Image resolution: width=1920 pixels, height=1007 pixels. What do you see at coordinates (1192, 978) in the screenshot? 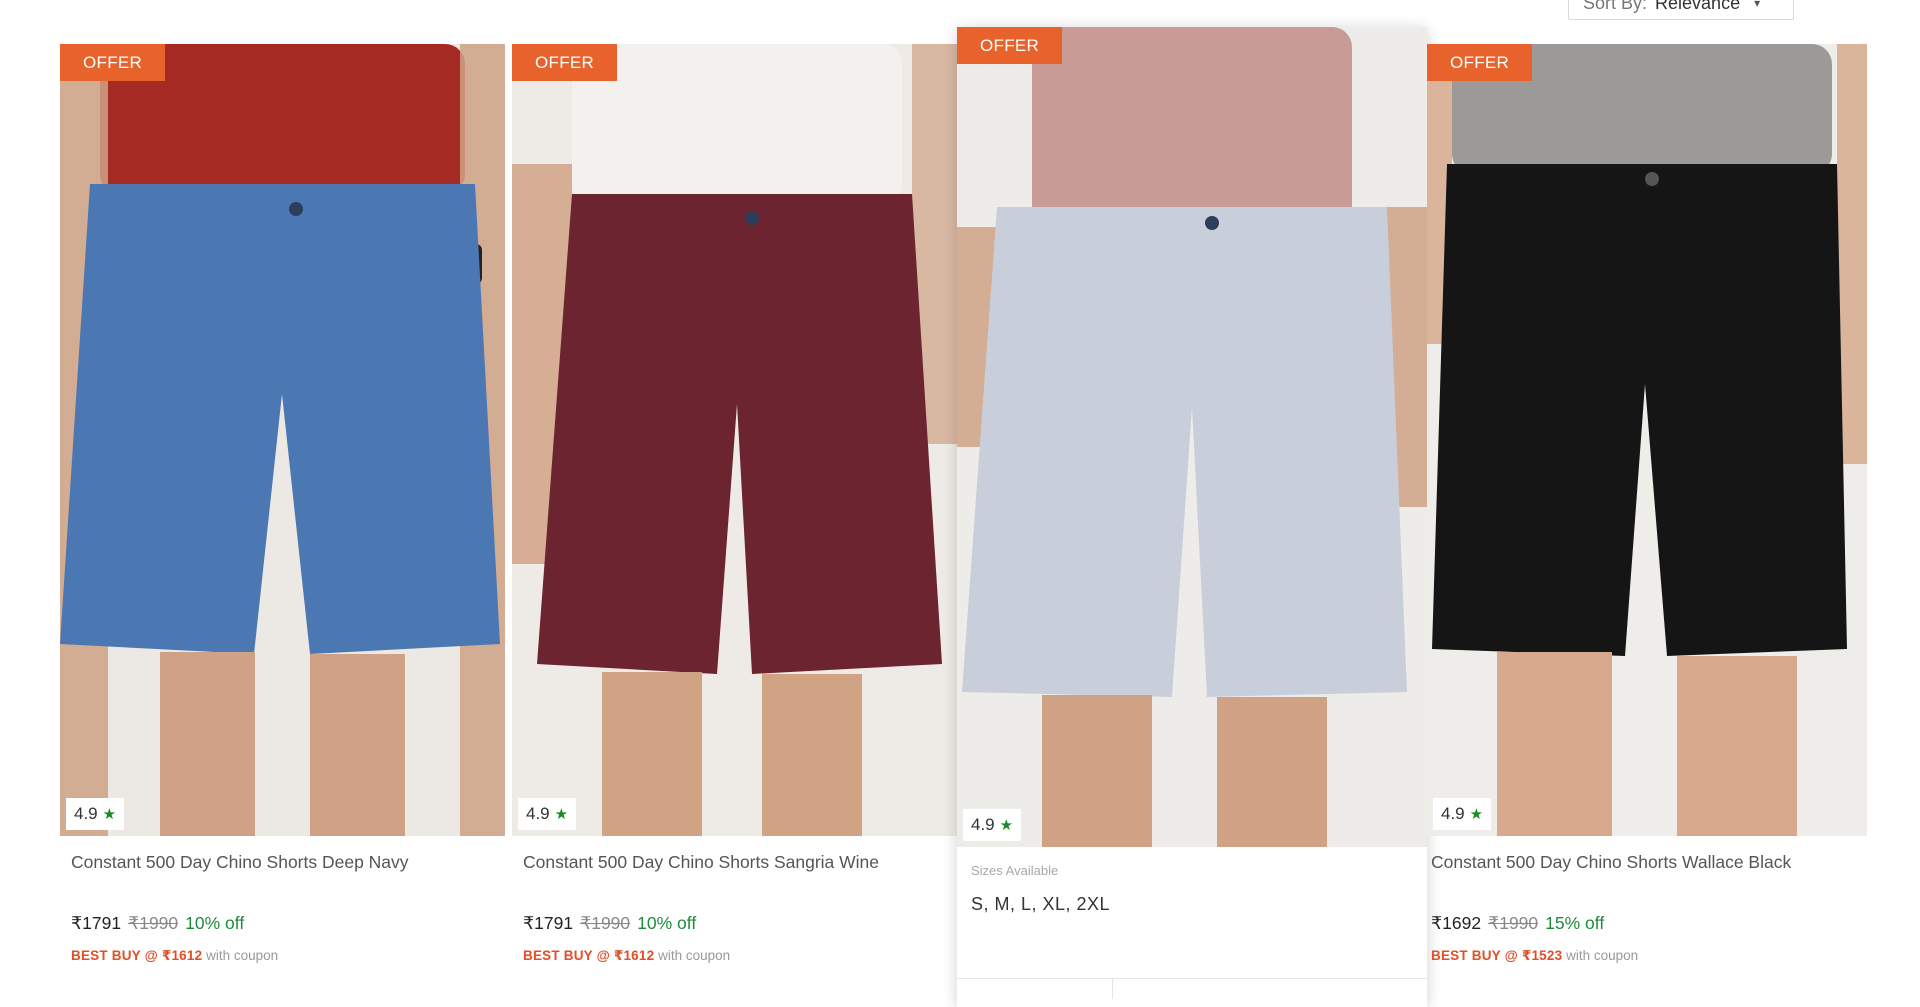
I see `card-divider` at bounding box center [1192, 978].